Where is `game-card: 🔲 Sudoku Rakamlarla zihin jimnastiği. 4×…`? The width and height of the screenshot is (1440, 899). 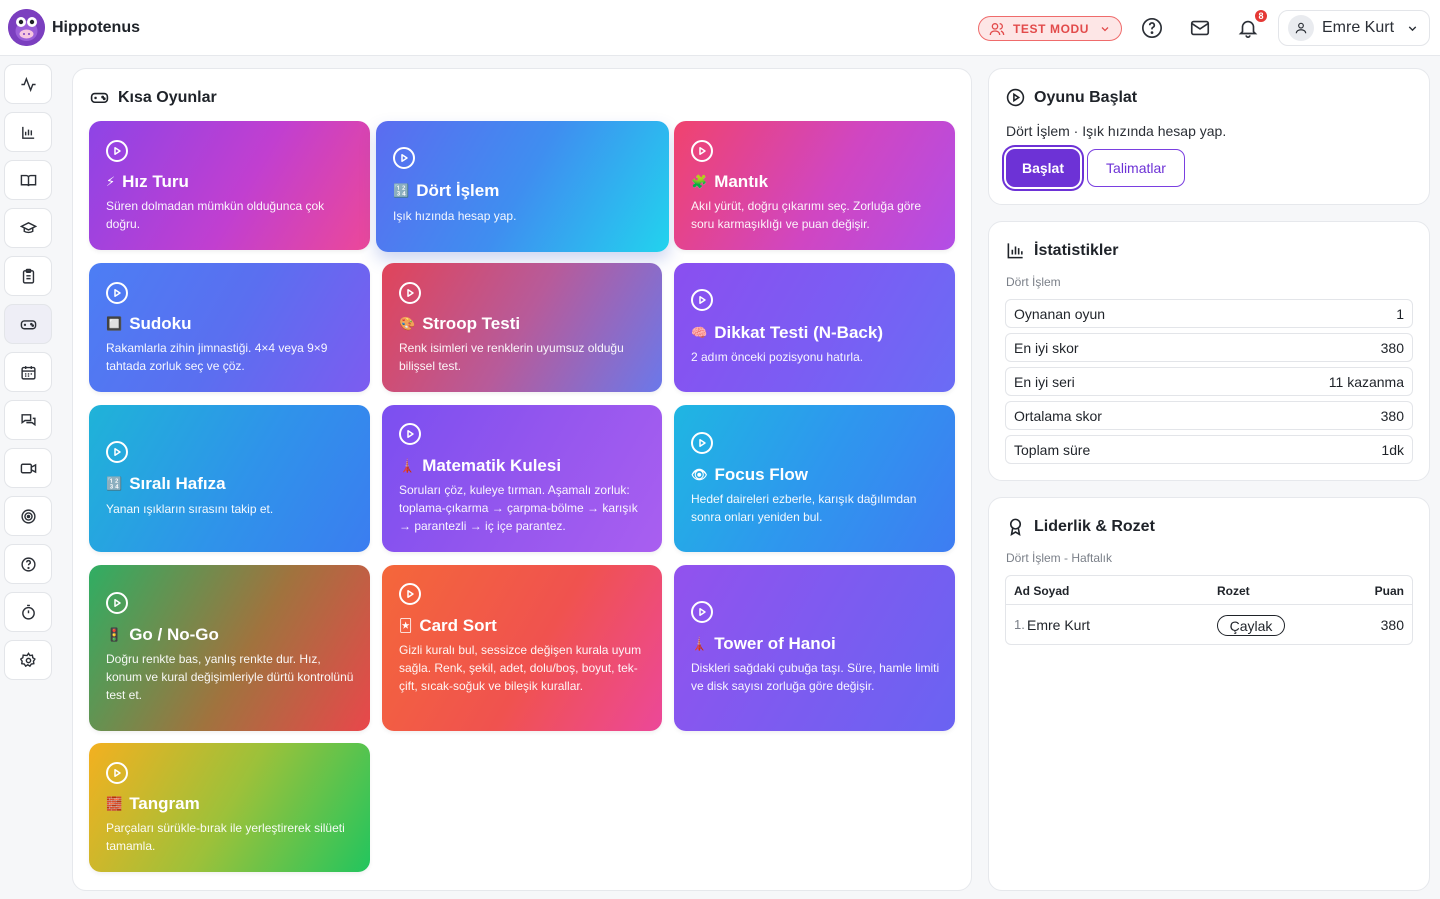 game-card: 🔲 Sudoku Rakamlarla zihin jimnastiği. 4×… is located at coordinates (229, 327).